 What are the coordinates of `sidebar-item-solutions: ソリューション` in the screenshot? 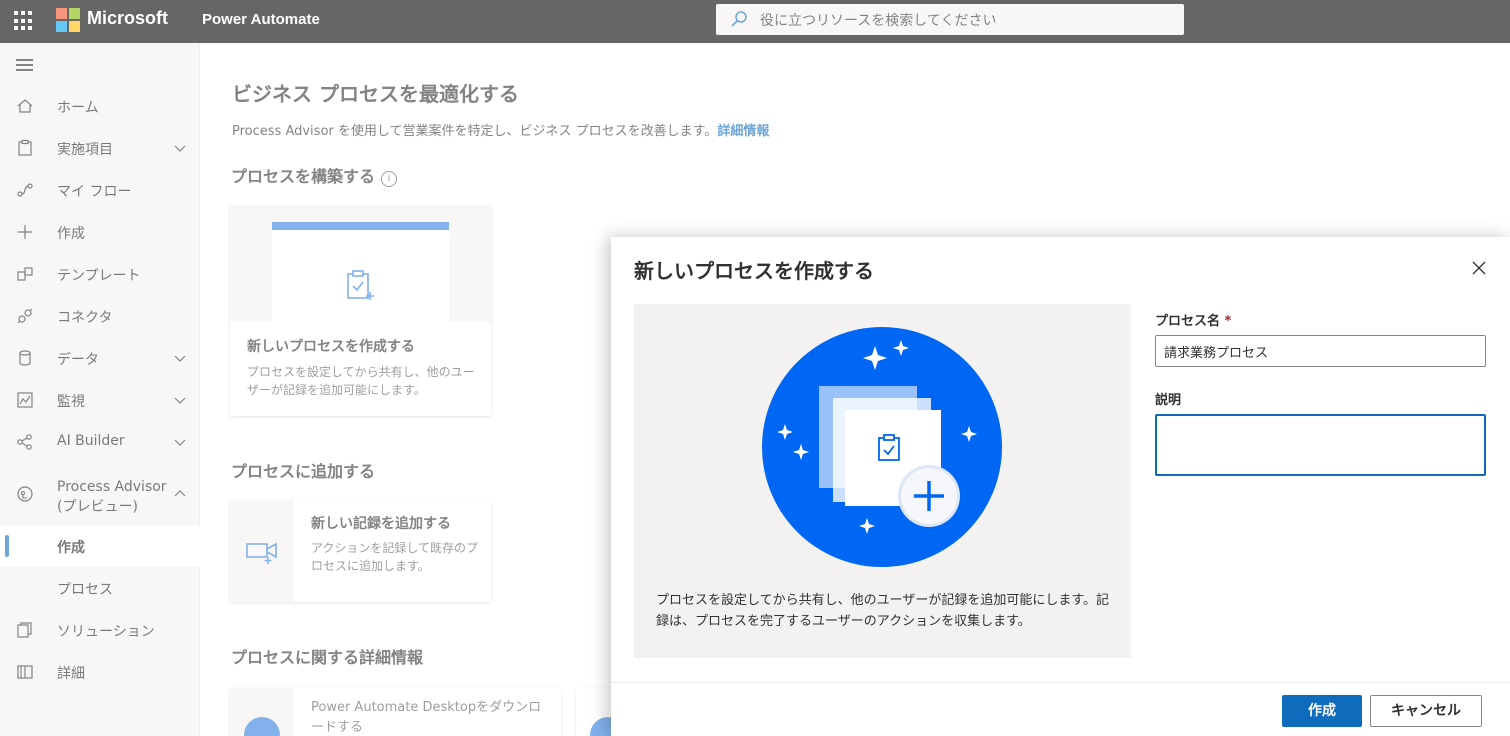 It's located at (100, 630).